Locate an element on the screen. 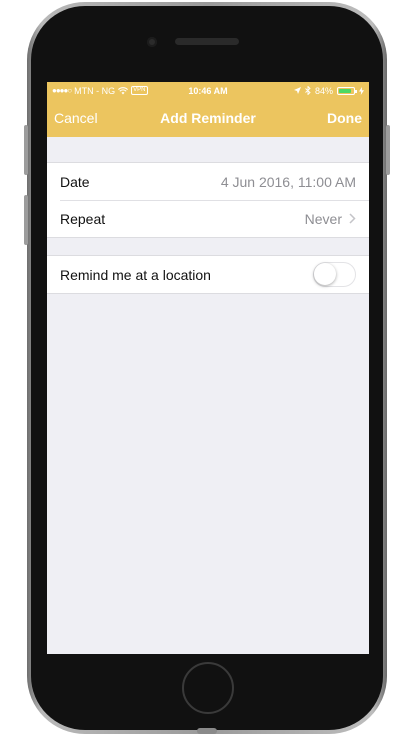  bluetooth-icon is located at coordinates (308, 90).